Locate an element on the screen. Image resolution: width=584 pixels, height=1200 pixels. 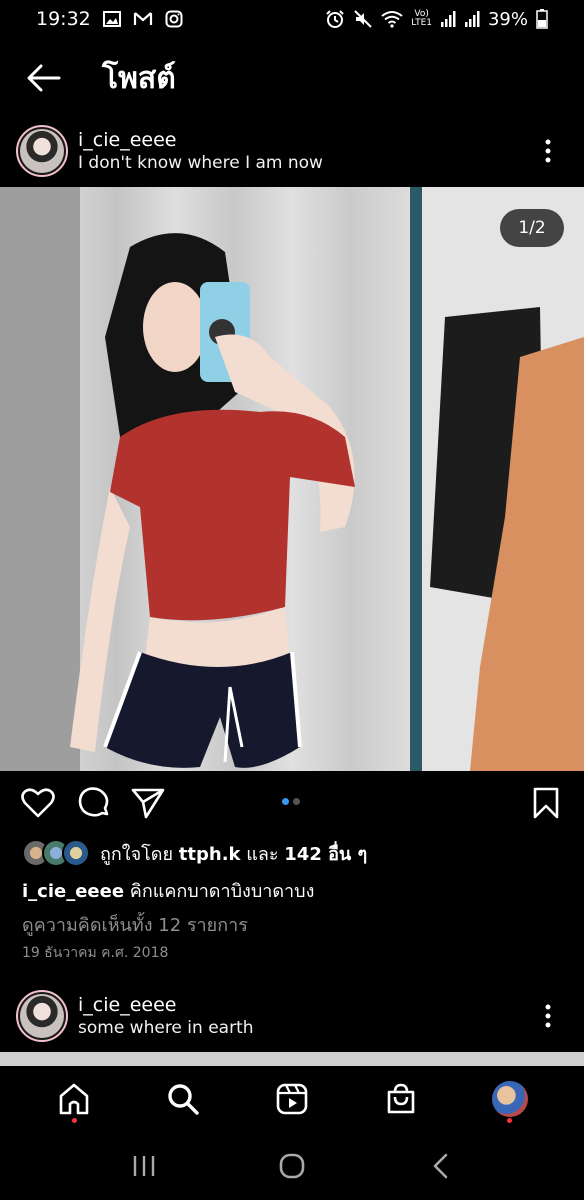
status-time: 19:32 is located at coordinates (63, 19).